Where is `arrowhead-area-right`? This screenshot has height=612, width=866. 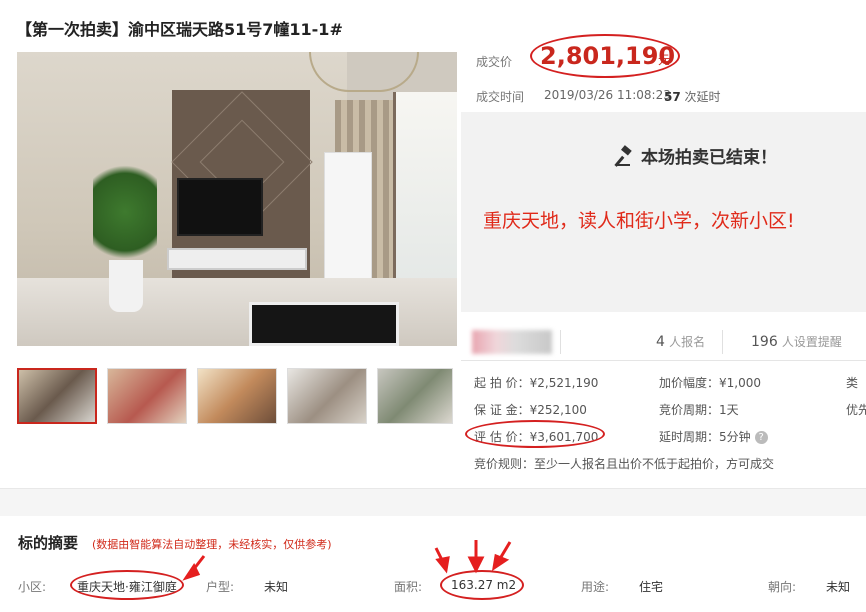
arrowhead-area-right is located at coordinates (500, 562).